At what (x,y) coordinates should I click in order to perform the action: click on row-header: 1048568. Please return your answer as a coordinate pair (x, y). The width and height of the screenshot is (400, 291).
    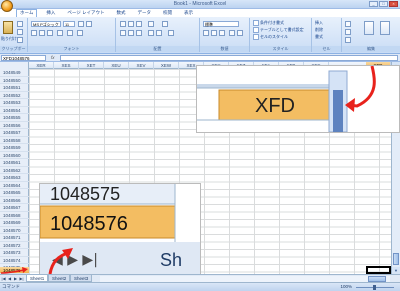
    Looking at the image, I should click on (14, 215).